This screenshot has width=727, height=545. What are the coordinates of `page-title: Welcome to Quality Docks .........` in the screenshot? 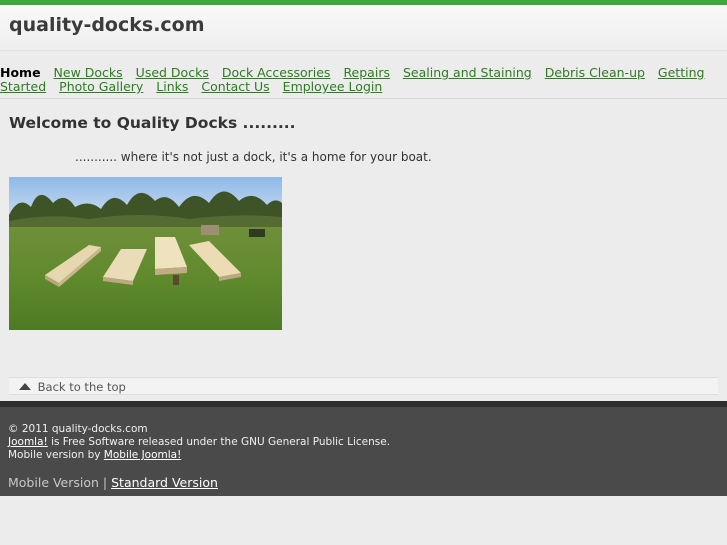 It's located at (152, 123).